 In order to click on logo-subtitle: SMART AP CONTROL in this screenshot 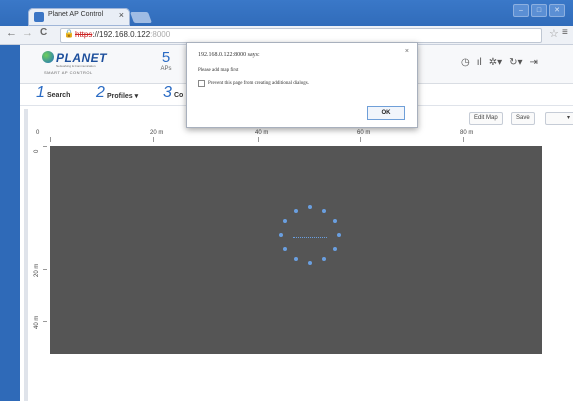, I will do `click(68, 72)`.